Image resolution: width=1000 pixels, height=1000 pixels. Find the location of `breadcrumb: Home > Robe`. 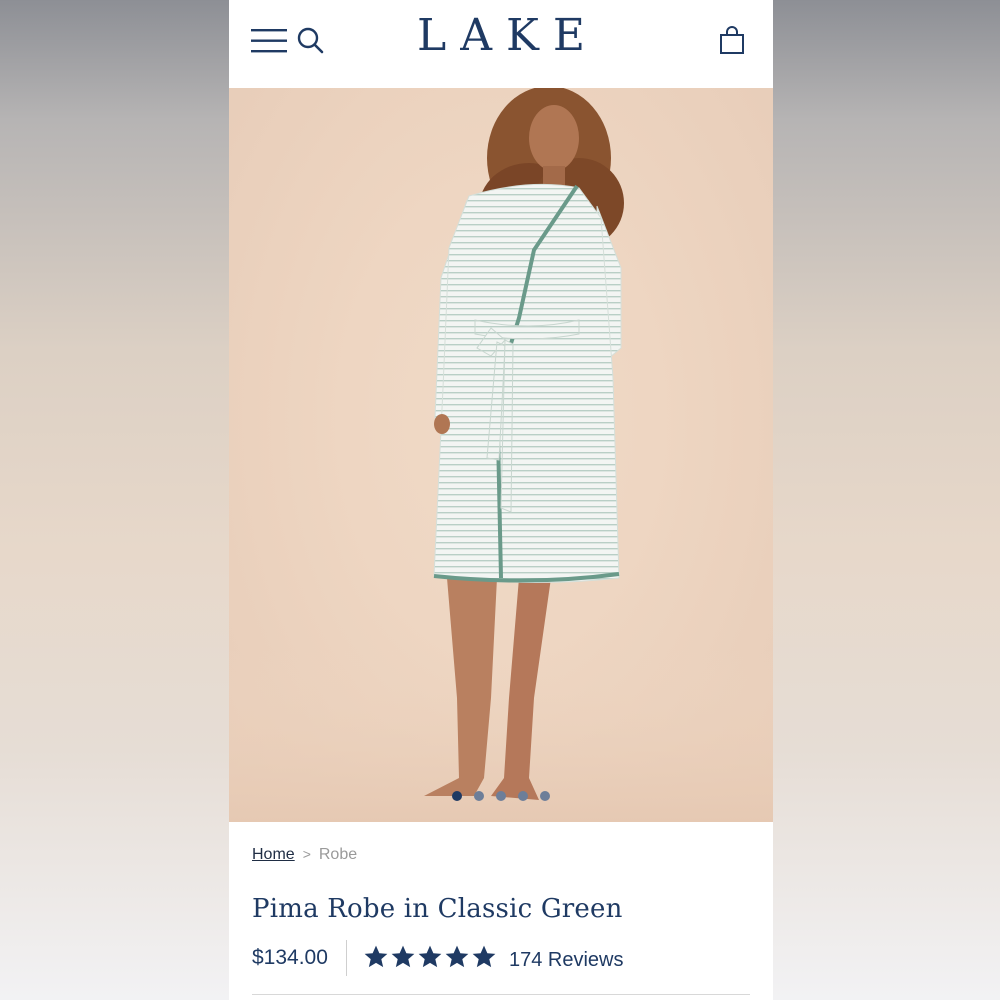

breadcrumb: Home > Robe is located at coordinates (304, 855).